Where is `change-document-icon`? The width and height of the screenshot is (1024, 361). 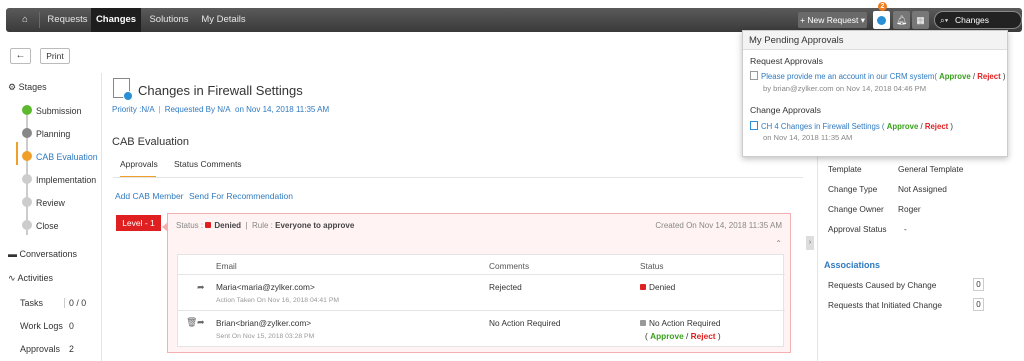
change-document-icon is located at coordinates (123, 89).